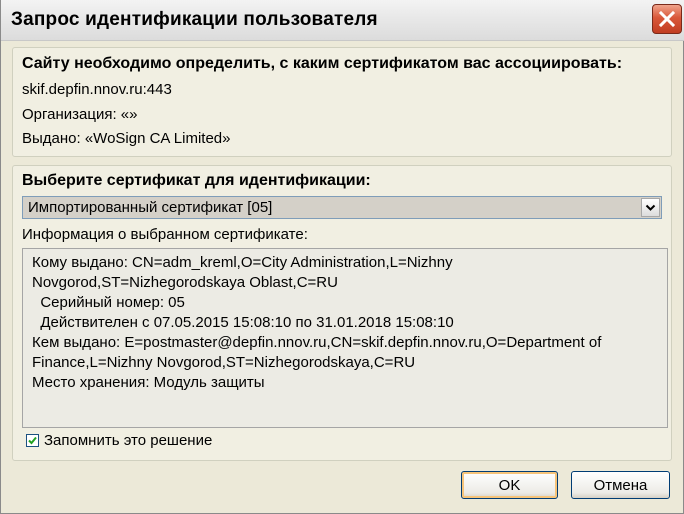  Describe the element at coordinates (165, 234) in the screenshot. I see `certificate-info-label: Информация о выбранном сертификате:` at that location.